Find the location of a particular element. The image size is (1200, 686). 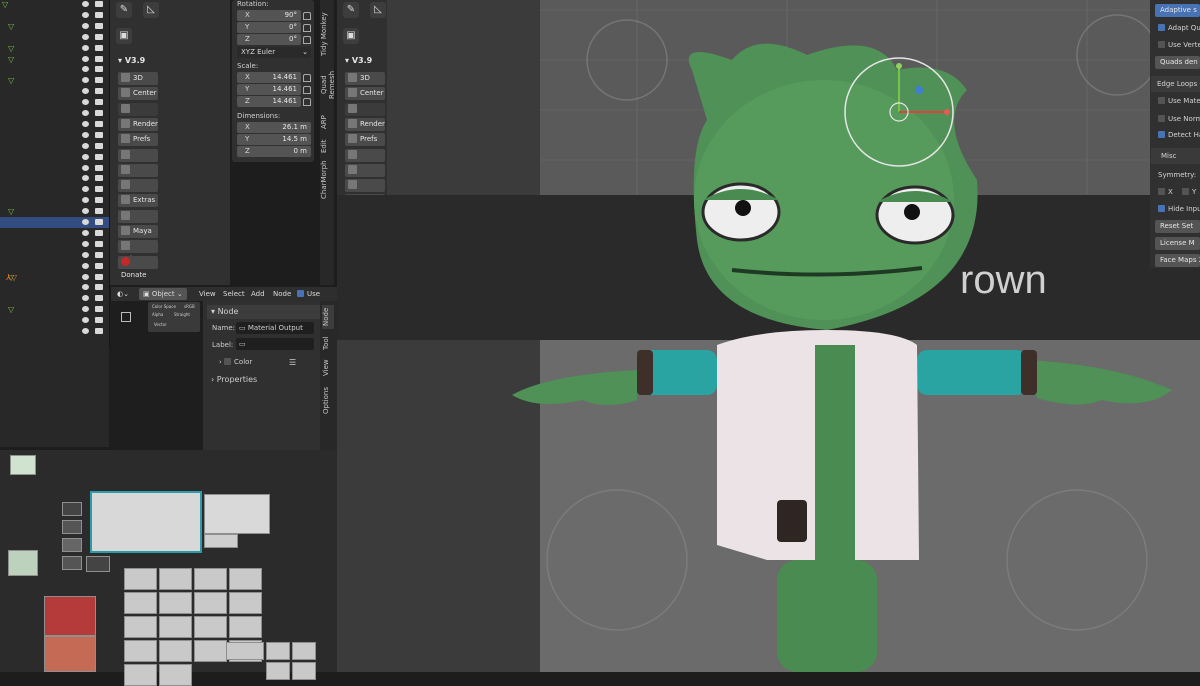

use-materials-checkbox: Use Mater is located at coordinates (1179, 101).